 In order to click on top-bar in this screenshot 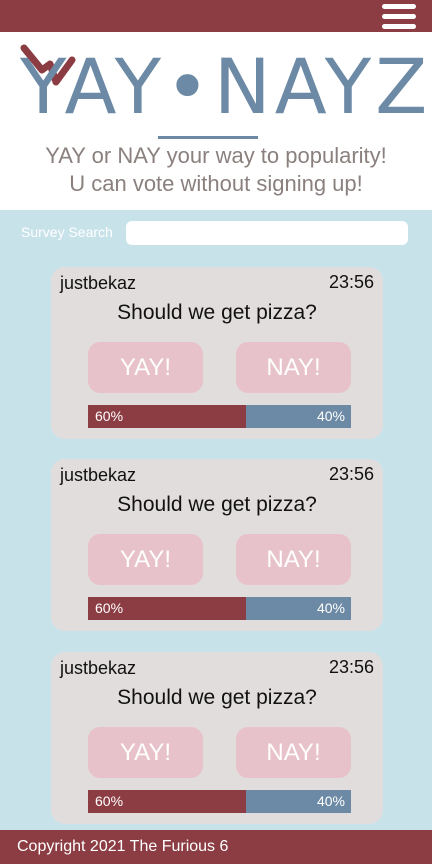, I will do `click(216, 16)`.